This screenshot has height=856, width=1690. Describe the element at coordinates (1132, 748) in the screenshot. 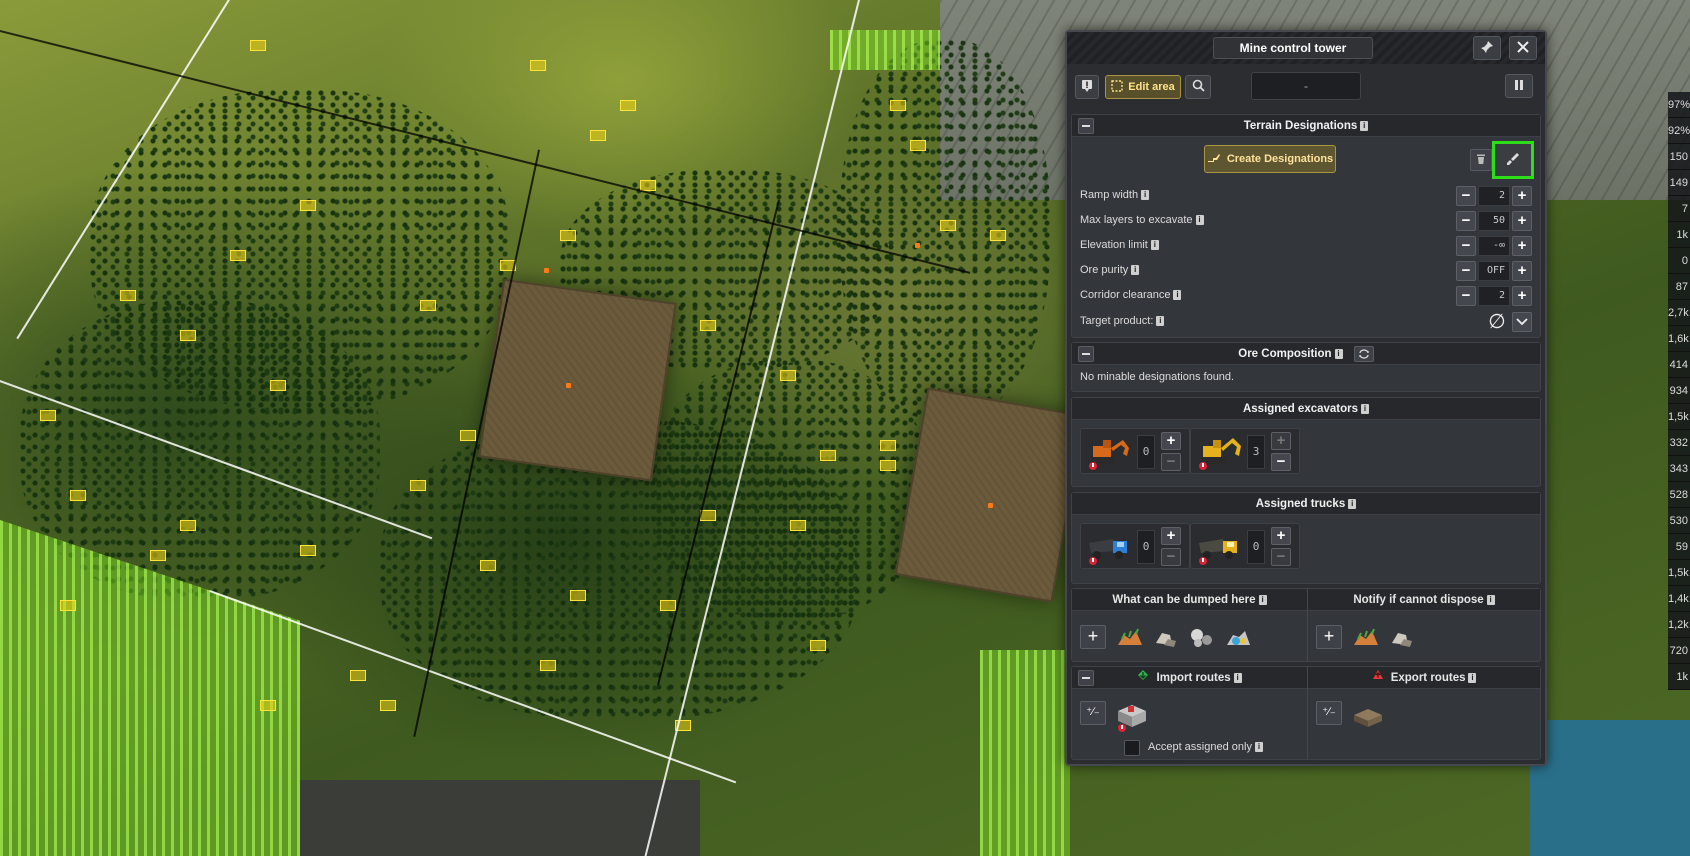

I see `accept-assigned-only-checkbox` at that location.